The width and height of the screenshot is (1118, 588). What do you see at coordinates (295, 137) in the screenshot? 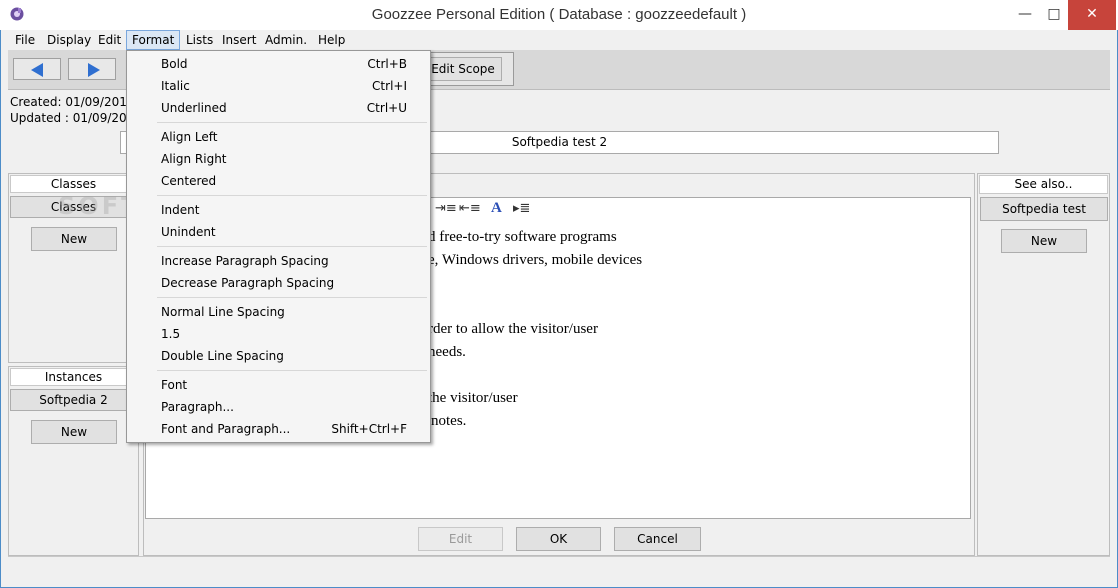
I see `menu-item-align-left: Align Left` at bounding box center [295, 137].